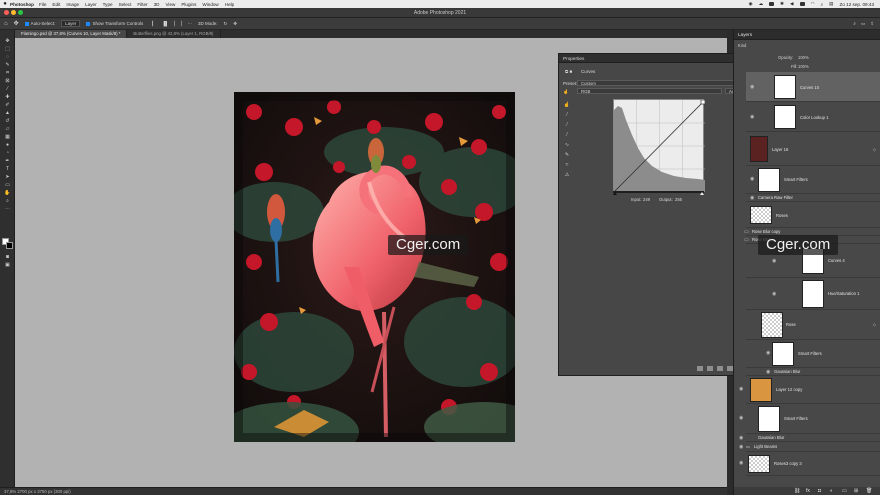 Image resolution: width=880 pixels, height=495 pixels. Describe the element at coordinates (854, 24) in the screenshot. I see `search-icon: ⌕` at that location.